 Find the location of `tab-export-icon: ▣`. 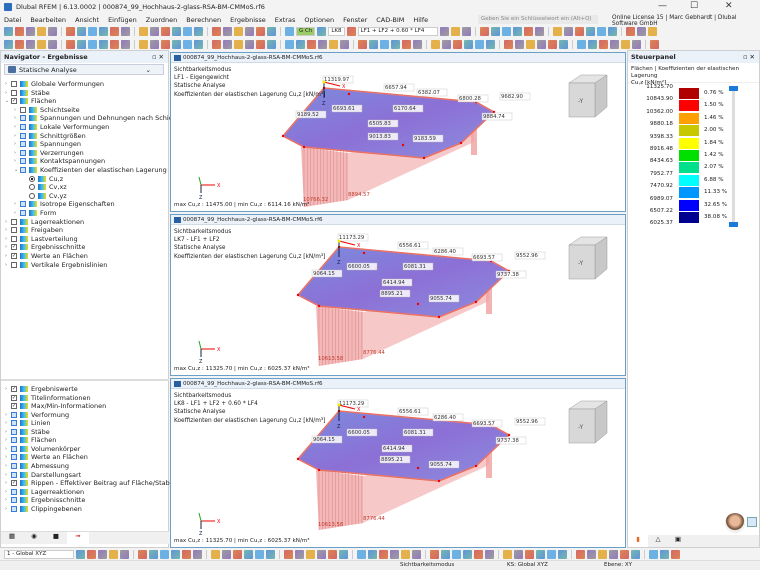

tab-export-icon: ▣ is located at coordinates (678, 541).